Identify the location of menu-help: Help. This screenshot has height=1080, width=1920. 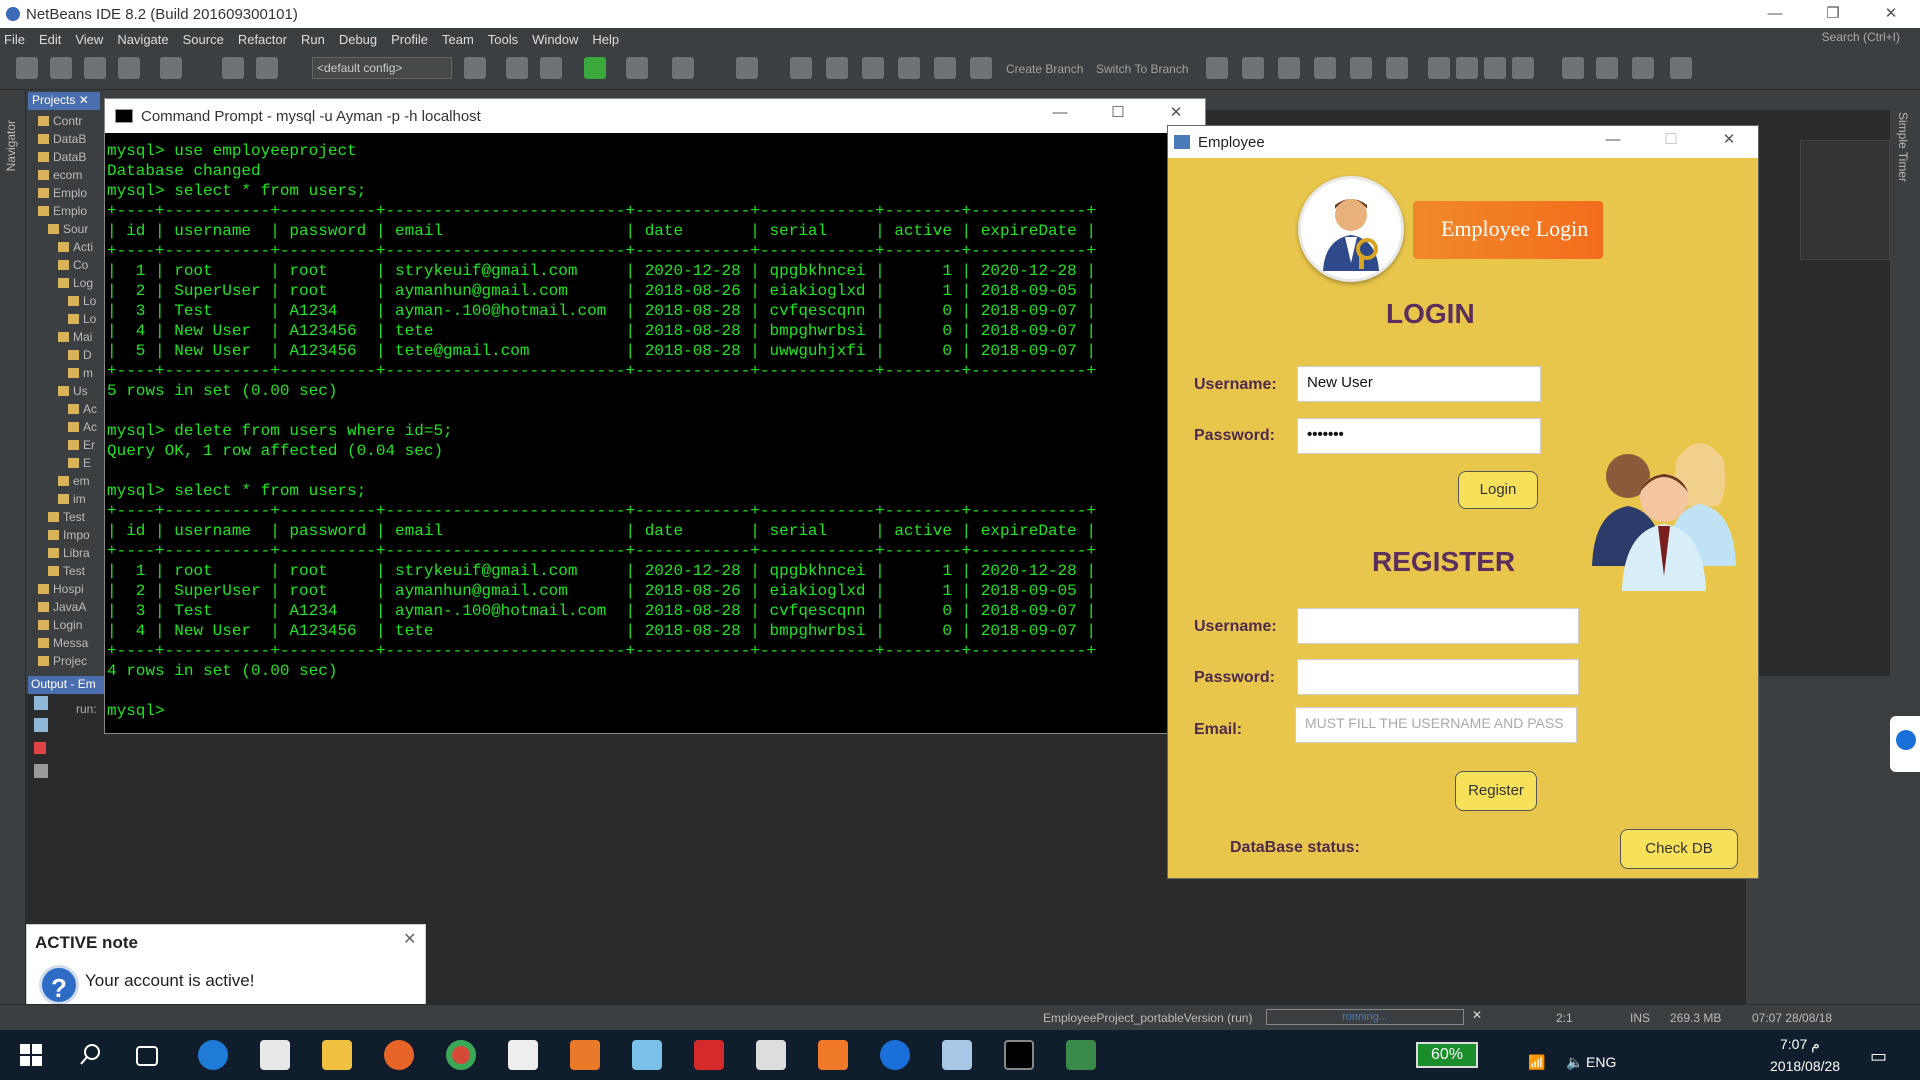
(605, 39).